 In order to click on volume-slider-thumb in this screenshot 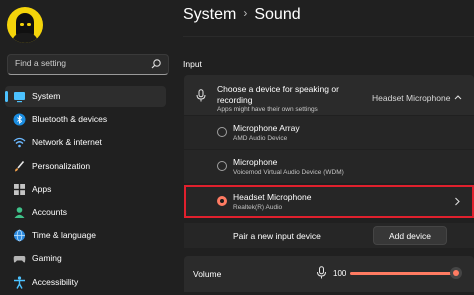, I will do `click(456, 273)`.